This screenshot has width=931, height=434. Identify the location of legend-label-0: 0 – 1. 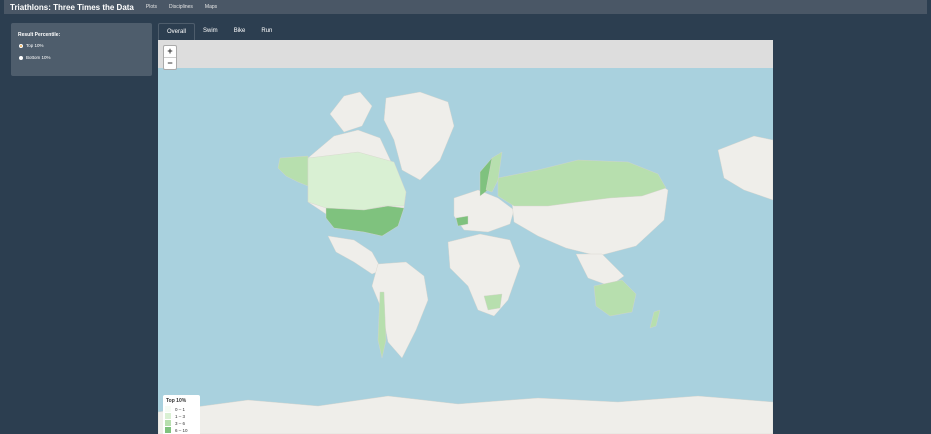
(180, 409).